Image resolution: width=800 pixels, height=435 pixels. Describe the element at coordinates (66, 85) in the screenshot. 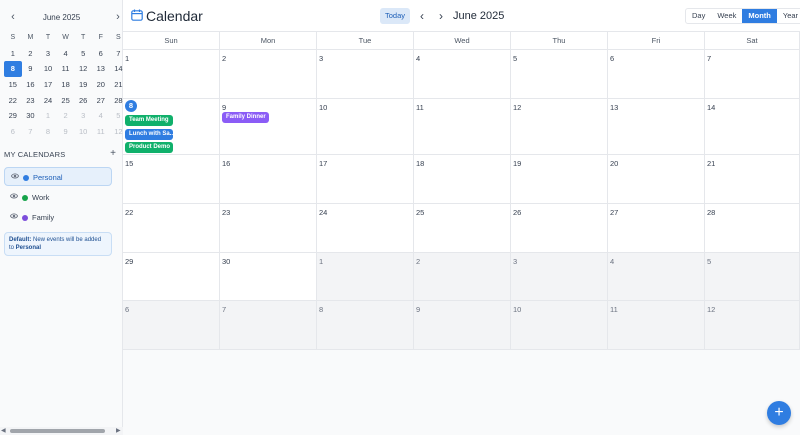

I see `mini-day: 18` at that location.